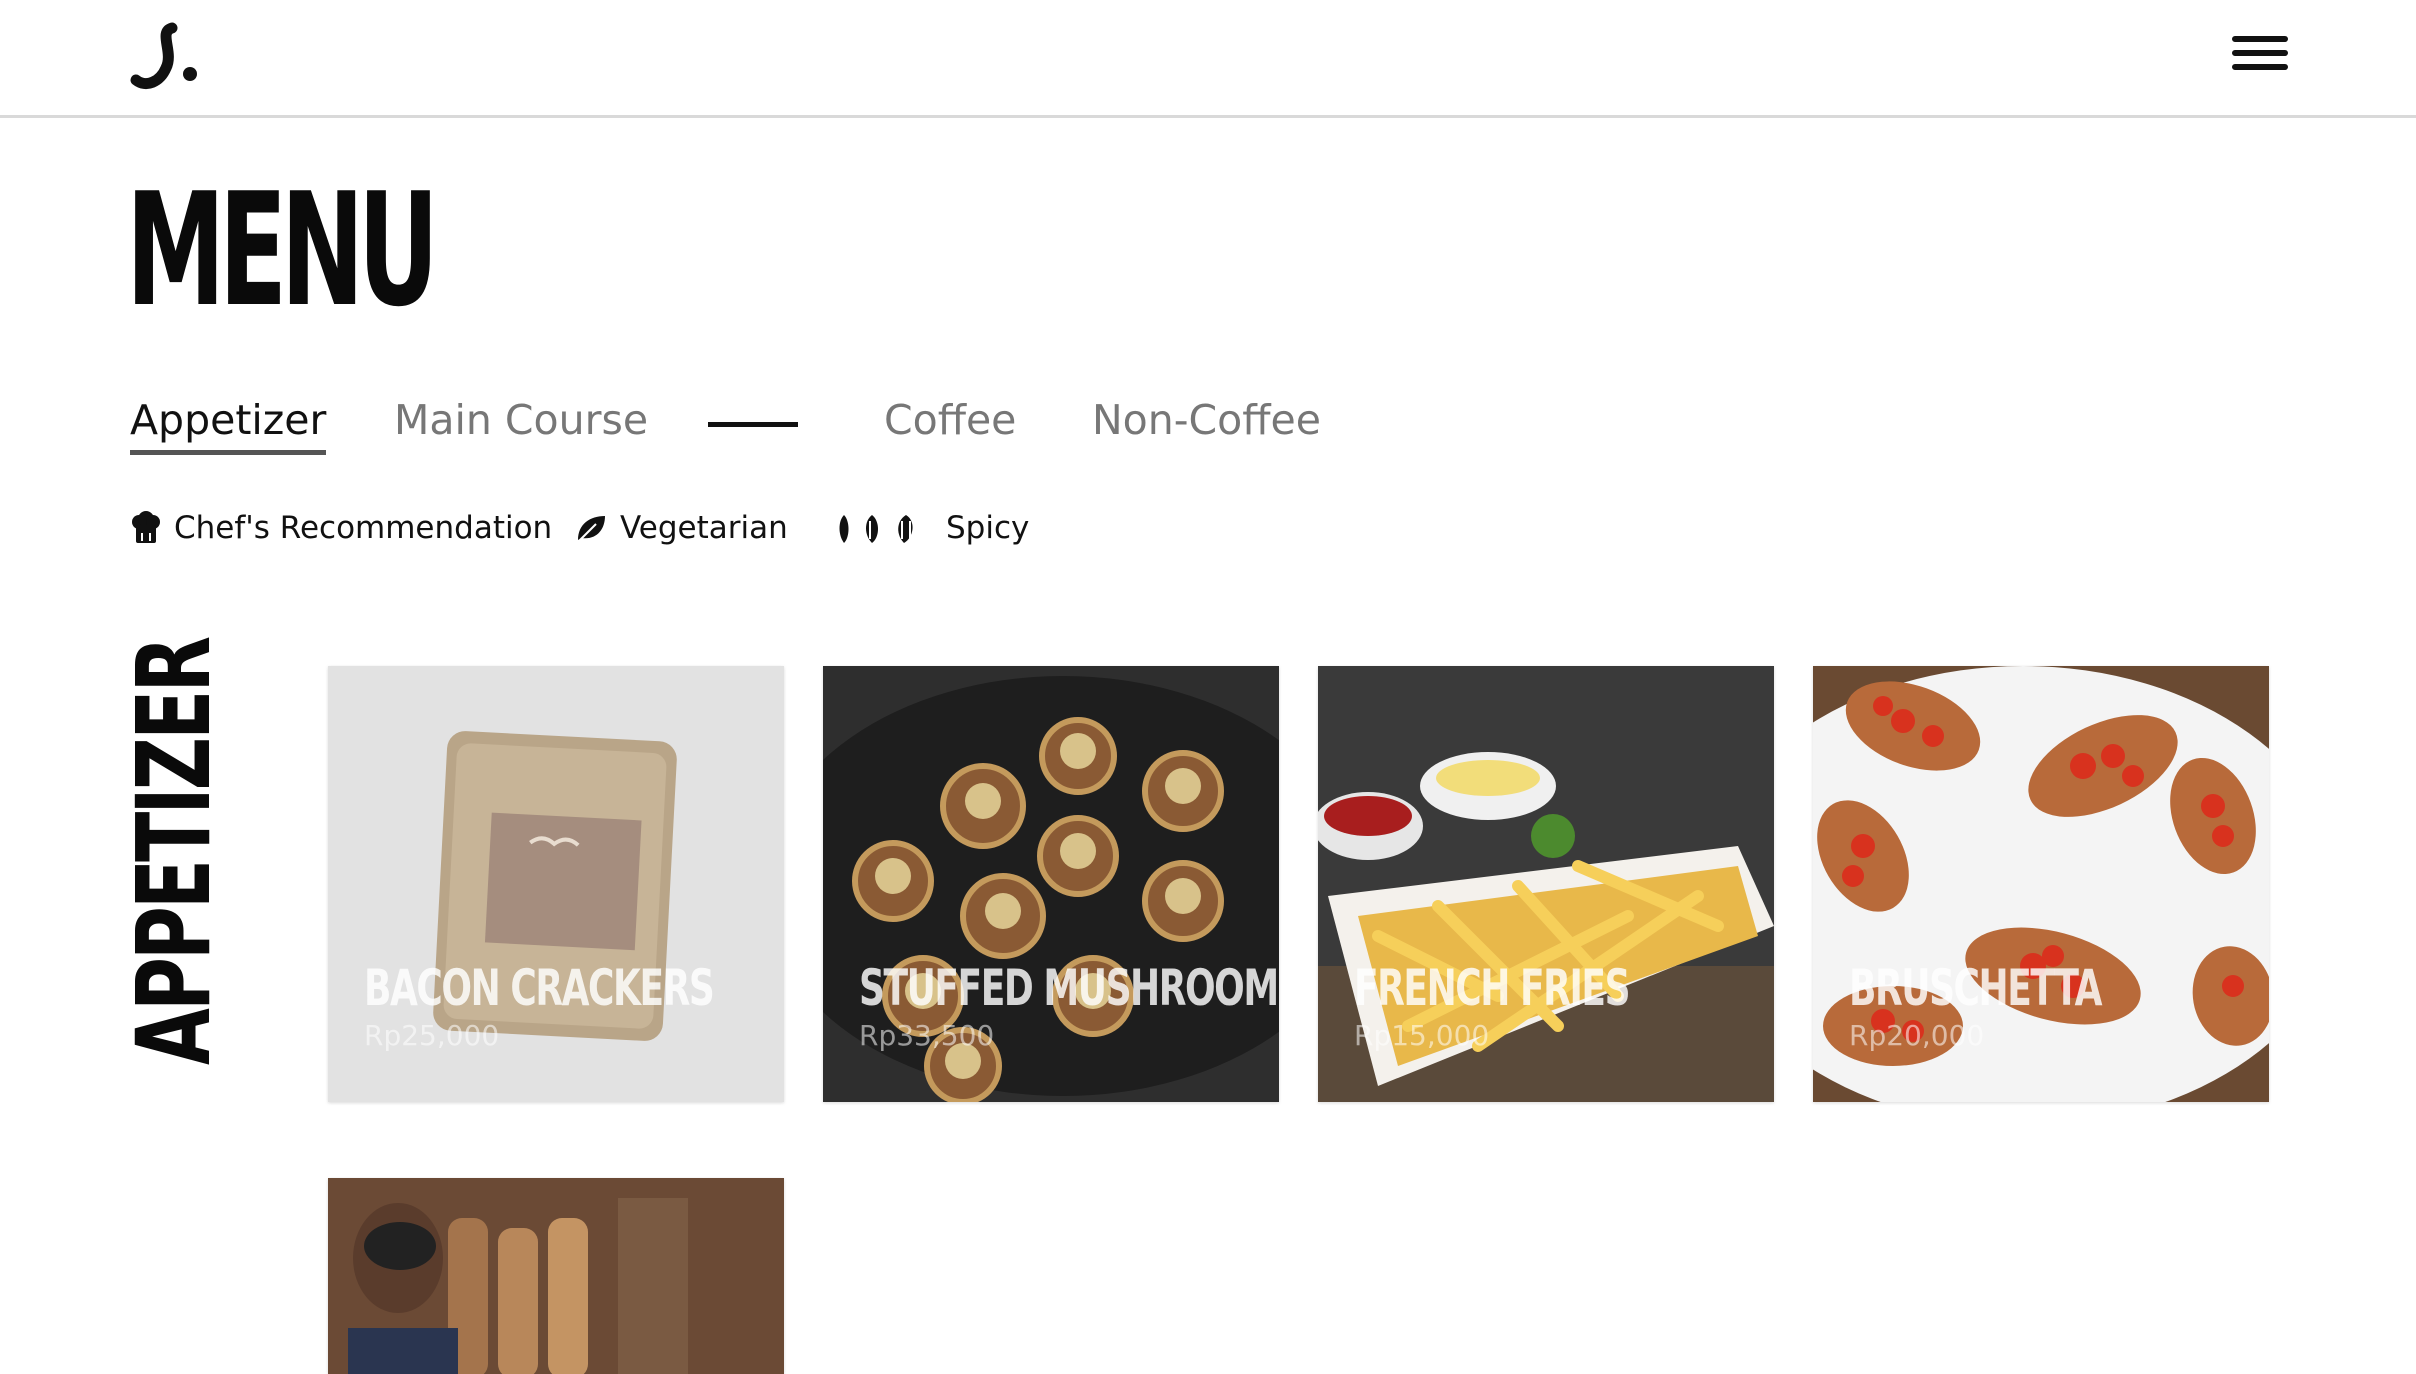 This screenshot has width=2416, height=1374. What do you see at coordinates (539, 988) in the screenshot?
I see `menu-item-name: BACON CRACKERS` at bounding box center [539, 988].